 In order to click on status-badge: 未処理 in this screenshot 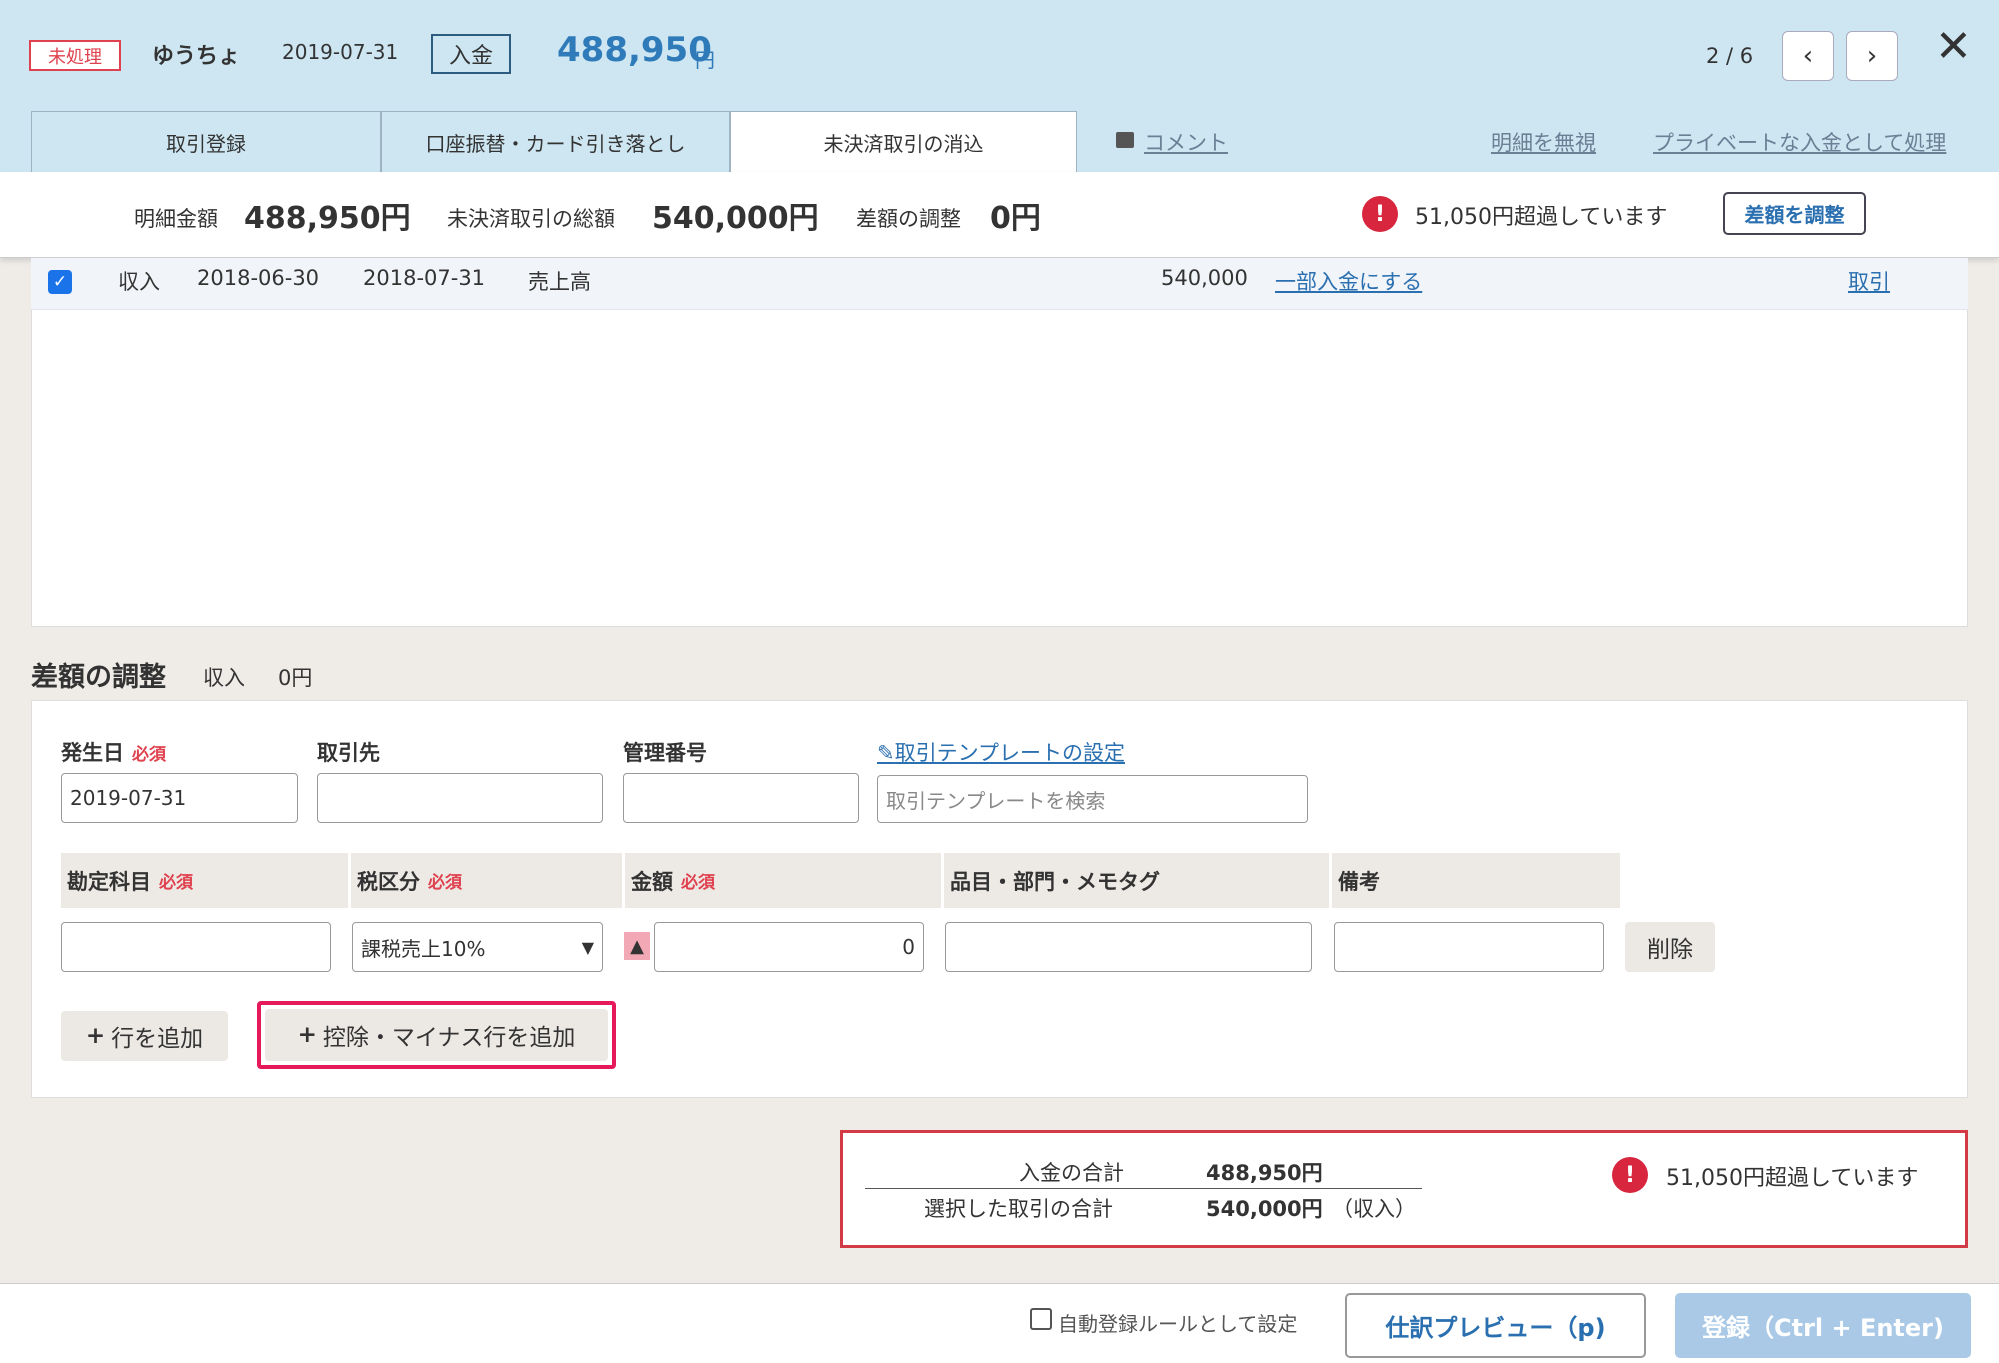, I will do `click(75, 55)`.